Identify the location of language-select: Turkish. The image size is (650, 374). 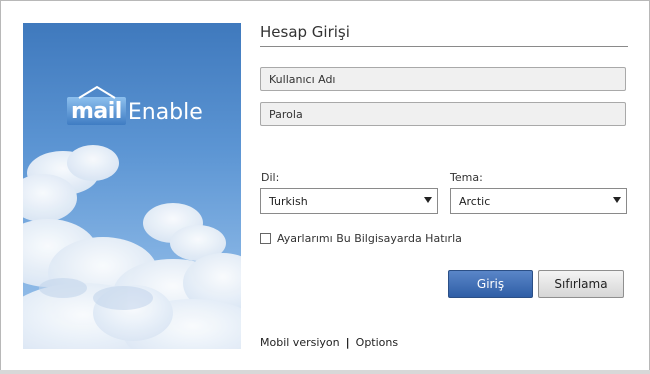
(349, 201).